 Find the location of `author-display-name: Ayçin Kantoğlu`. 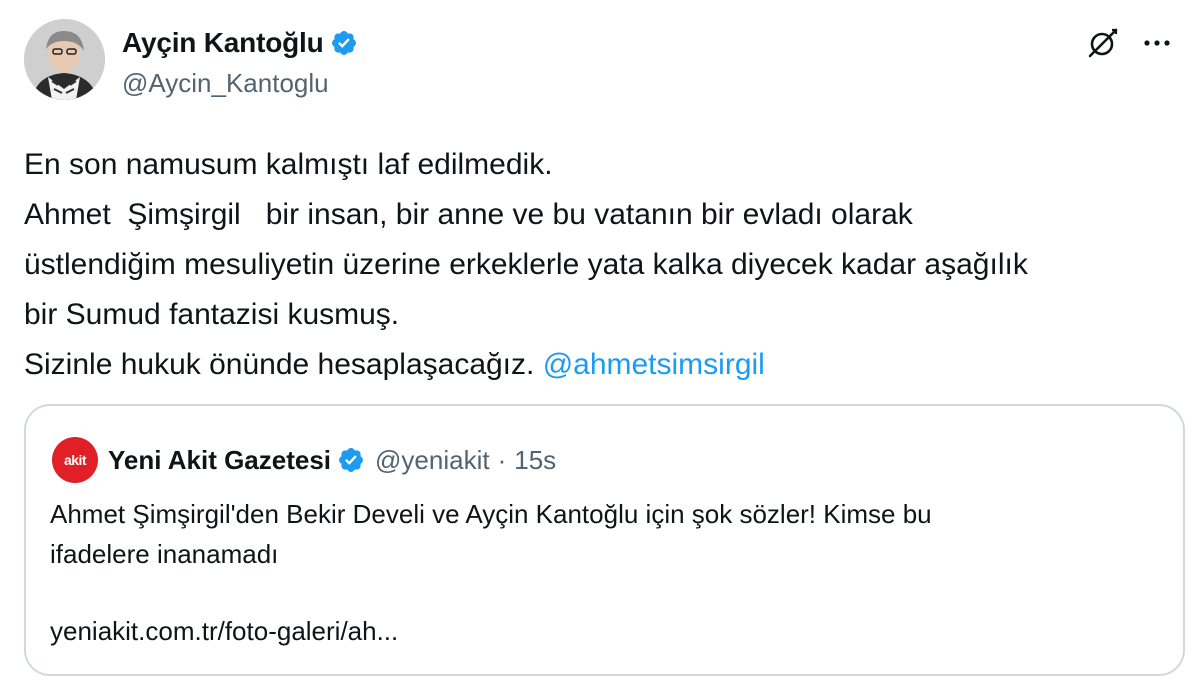

author-display-name: Ayçin Kantoğlu is located at coordinates (223, 43).